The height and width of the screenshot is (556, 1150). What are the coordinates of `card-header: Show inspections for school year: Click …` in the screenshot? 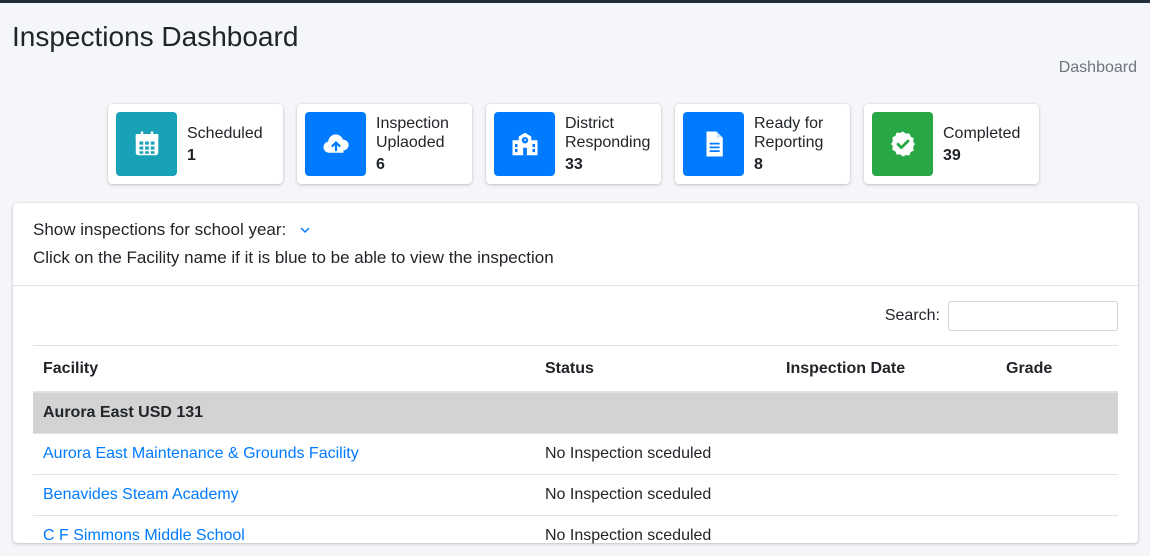 It's located at (575, 244).